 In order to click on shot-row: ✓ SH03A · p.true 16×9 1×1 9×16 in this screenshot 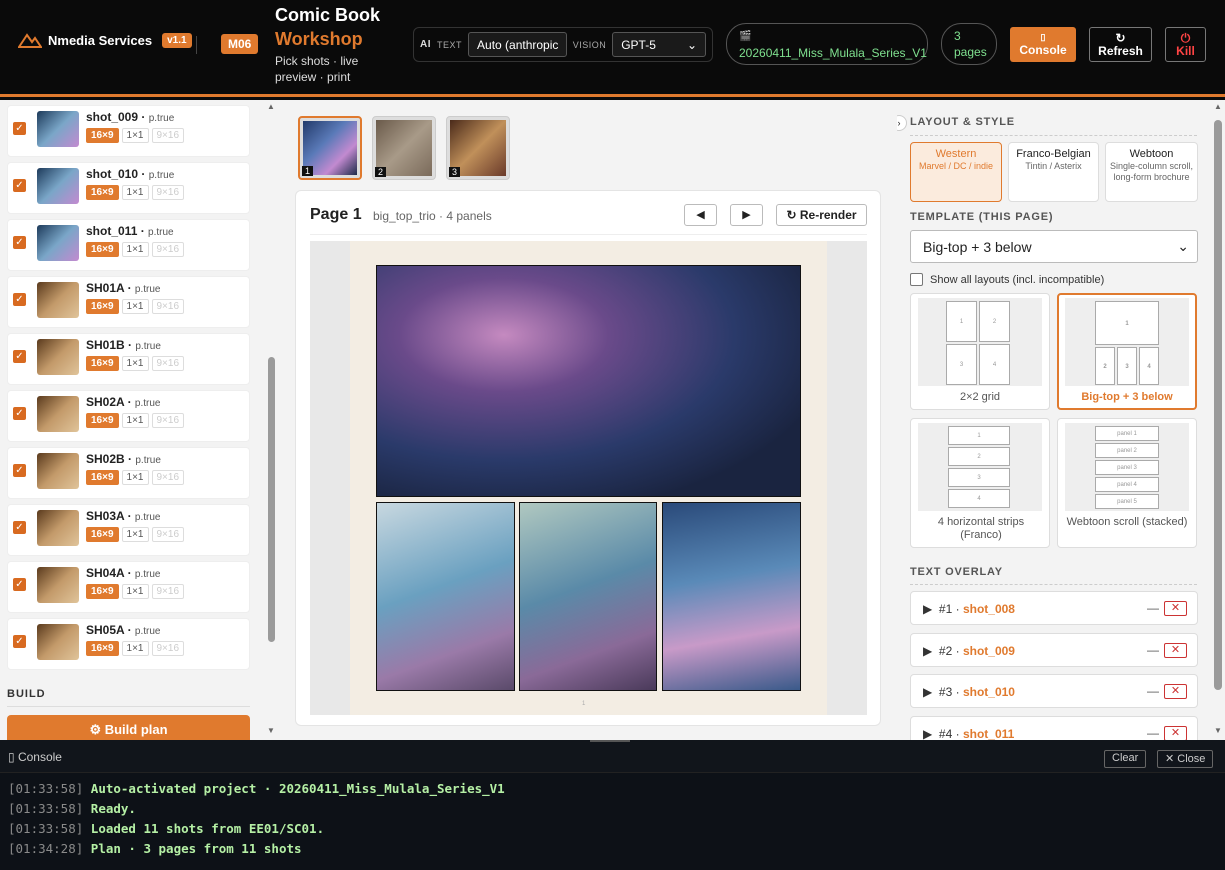, I will do `click(128, 530)`.